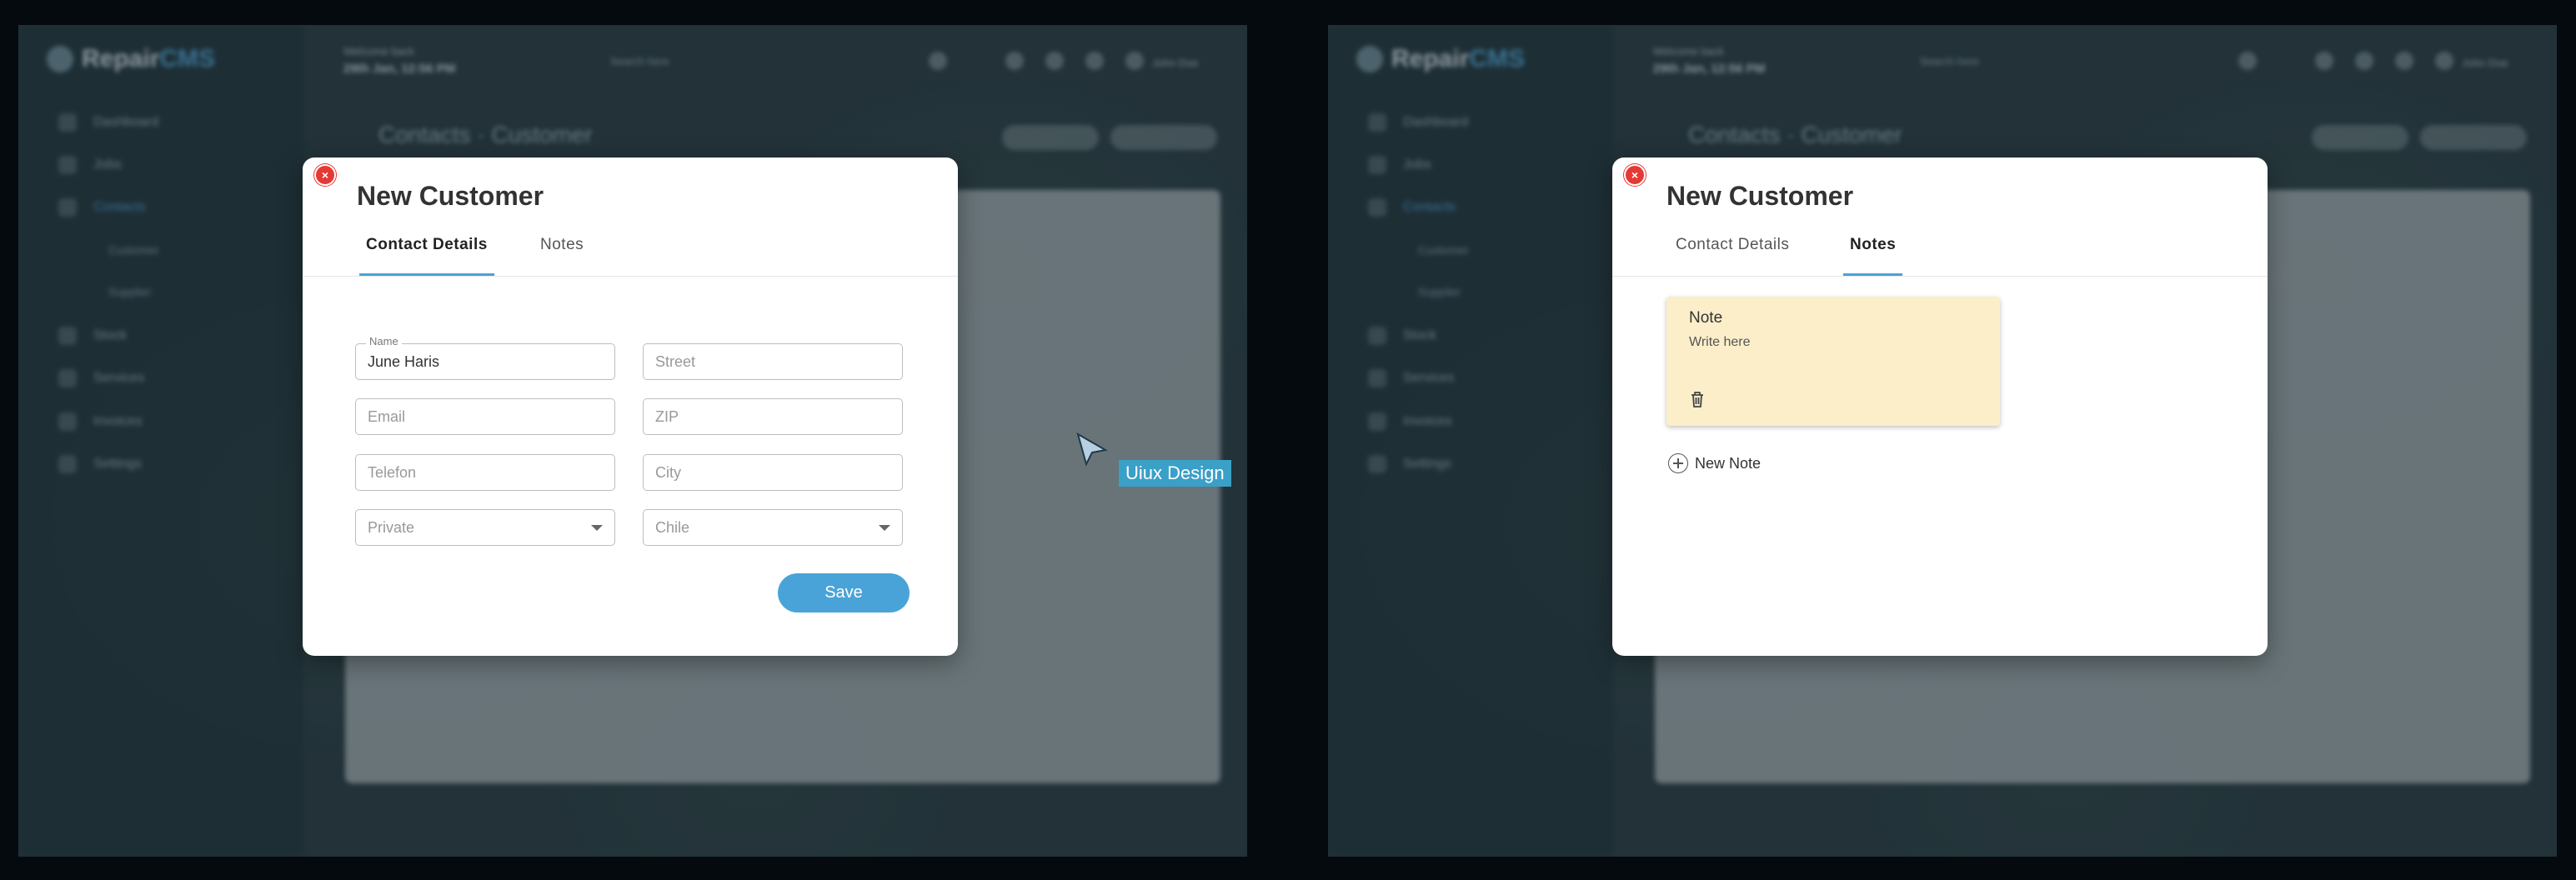 This screenshot has width=2576, height=880. What do you see at coordinates (404, 361) in the screenshot?
I see `name-value: June Haris` at bounding box center [404, 361].